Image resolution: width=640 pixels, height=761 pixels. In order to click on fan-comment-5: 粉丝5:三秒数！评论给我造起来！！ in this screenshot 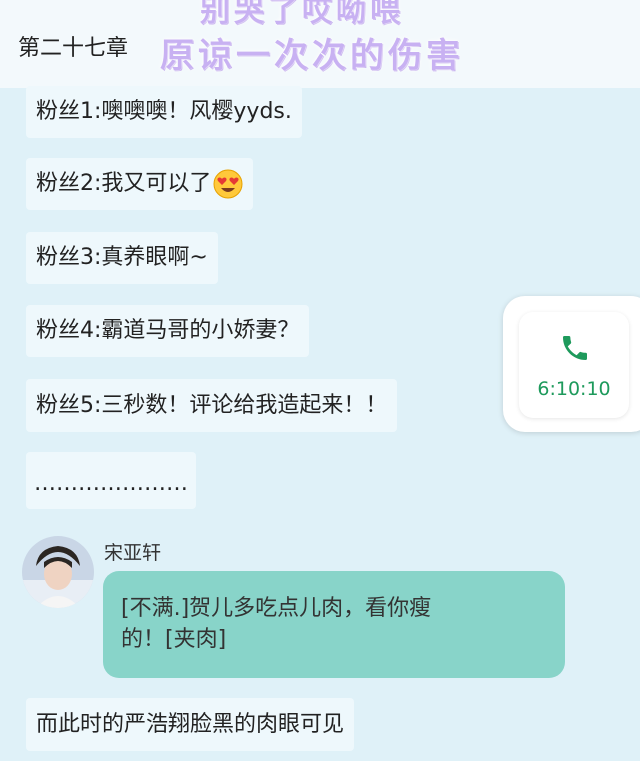, I will do `click(212, 405)`.